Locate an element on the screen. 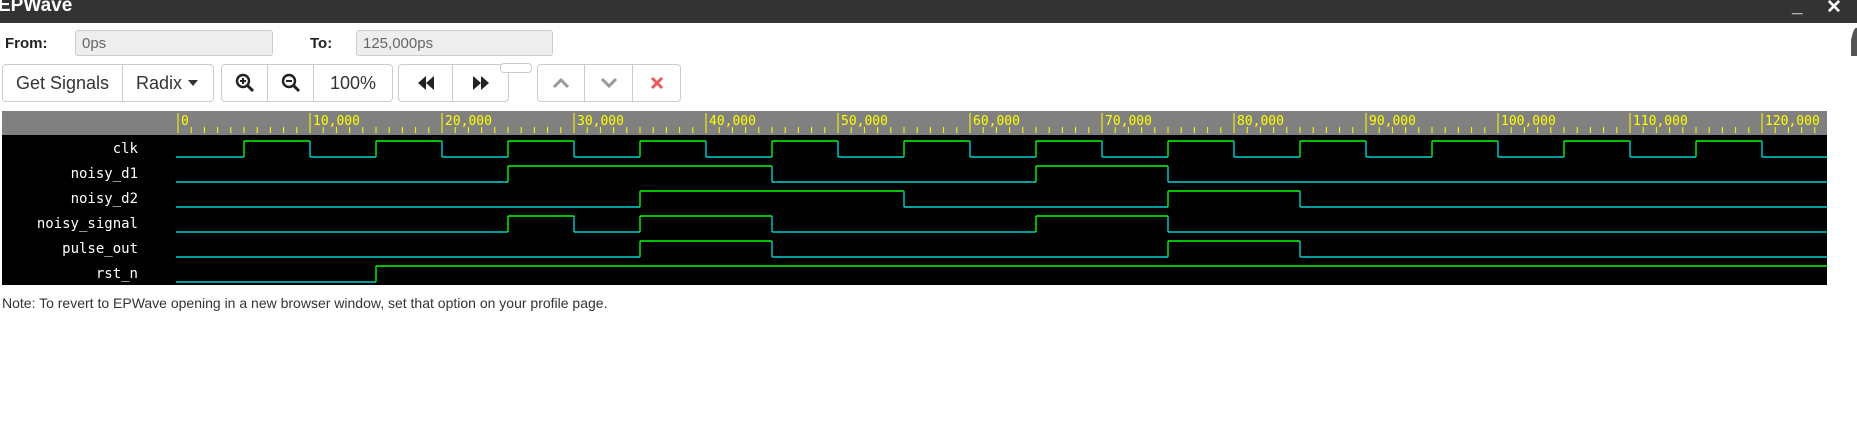  signal-name: noisy_signal is located at coordinates (87, 224).